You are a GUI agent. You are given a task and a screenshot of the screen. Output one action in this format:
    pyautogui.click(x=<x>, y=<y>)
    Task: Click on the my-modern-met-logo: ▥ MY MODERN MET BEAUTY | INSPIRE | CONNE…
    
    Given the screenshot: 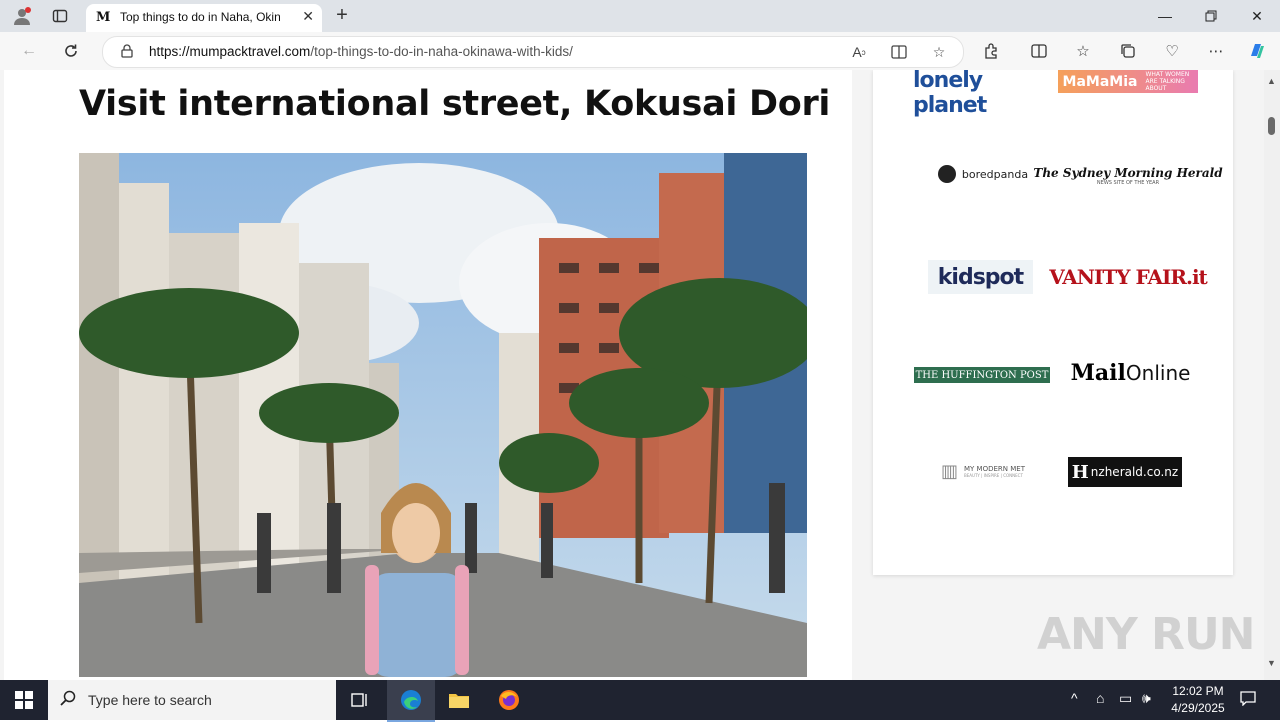 What is the action you would take?
    pyautogui.click(x=983, y=471)
    